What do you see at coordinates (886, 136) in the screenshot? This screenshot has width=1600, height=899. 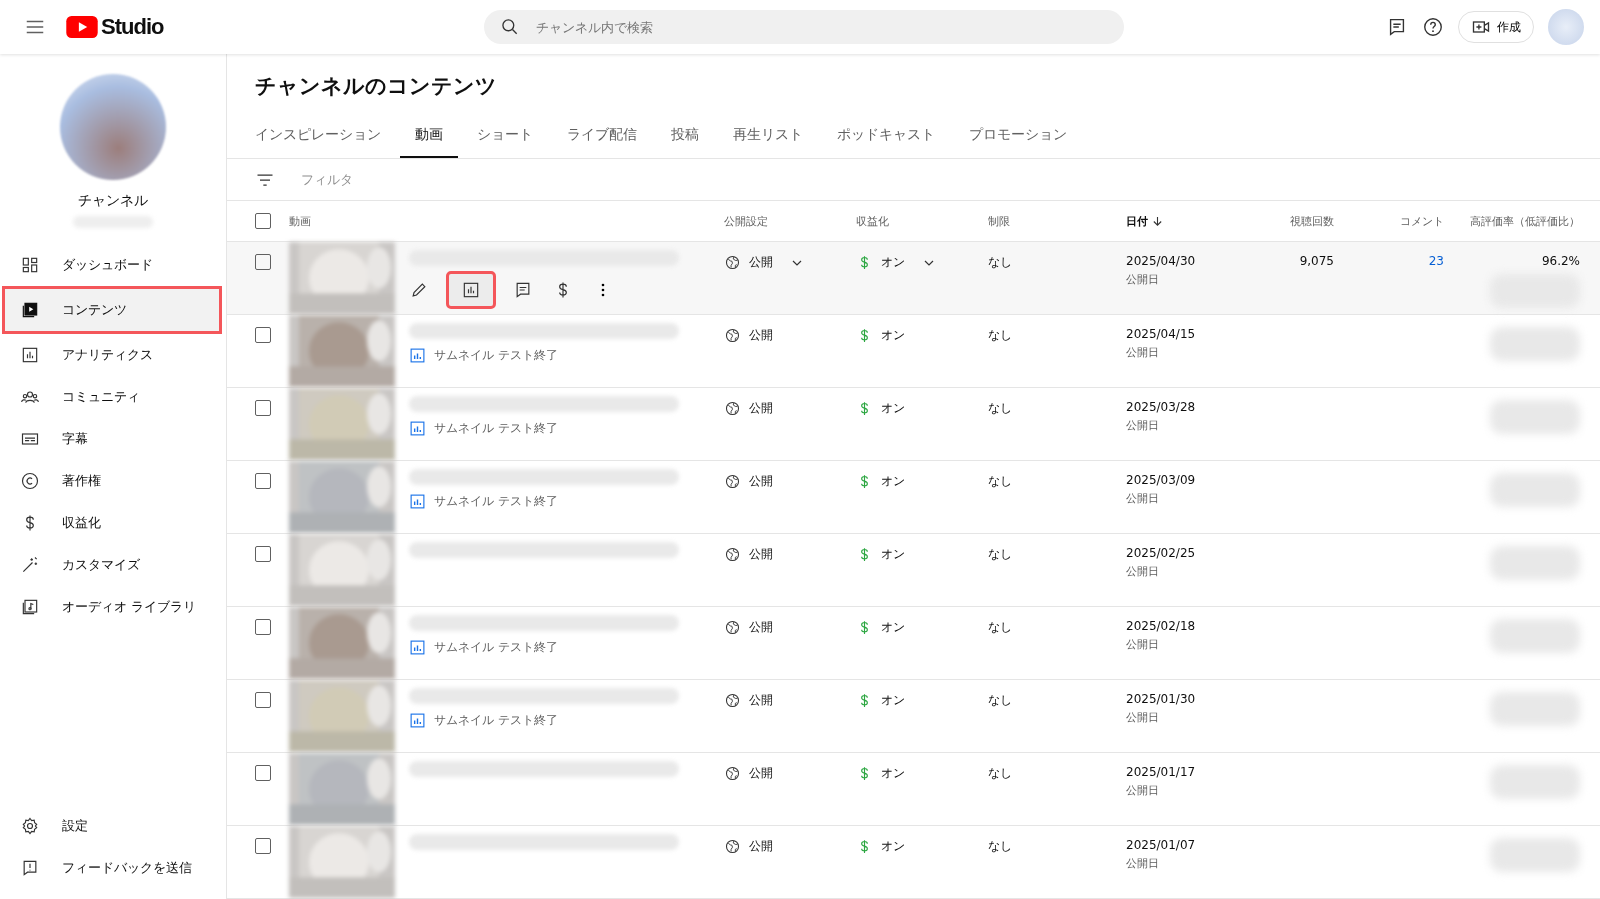 I see `tab: ポッドキャスト` at bounding box center [886, 136].